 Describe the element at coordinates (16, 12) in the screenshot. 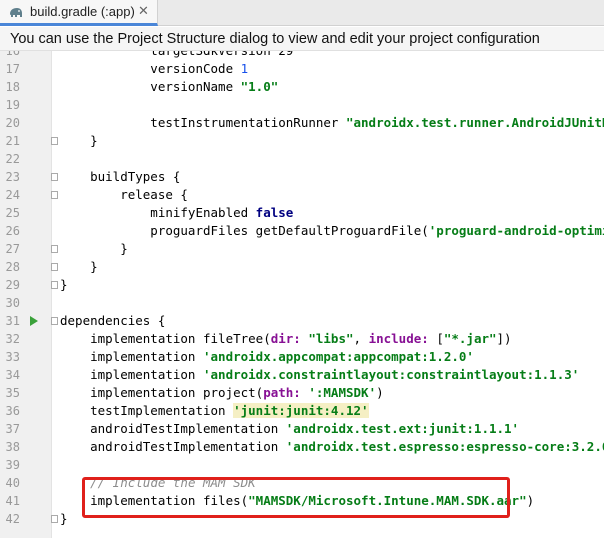

I see `gradle-elephant-icon` at that location.